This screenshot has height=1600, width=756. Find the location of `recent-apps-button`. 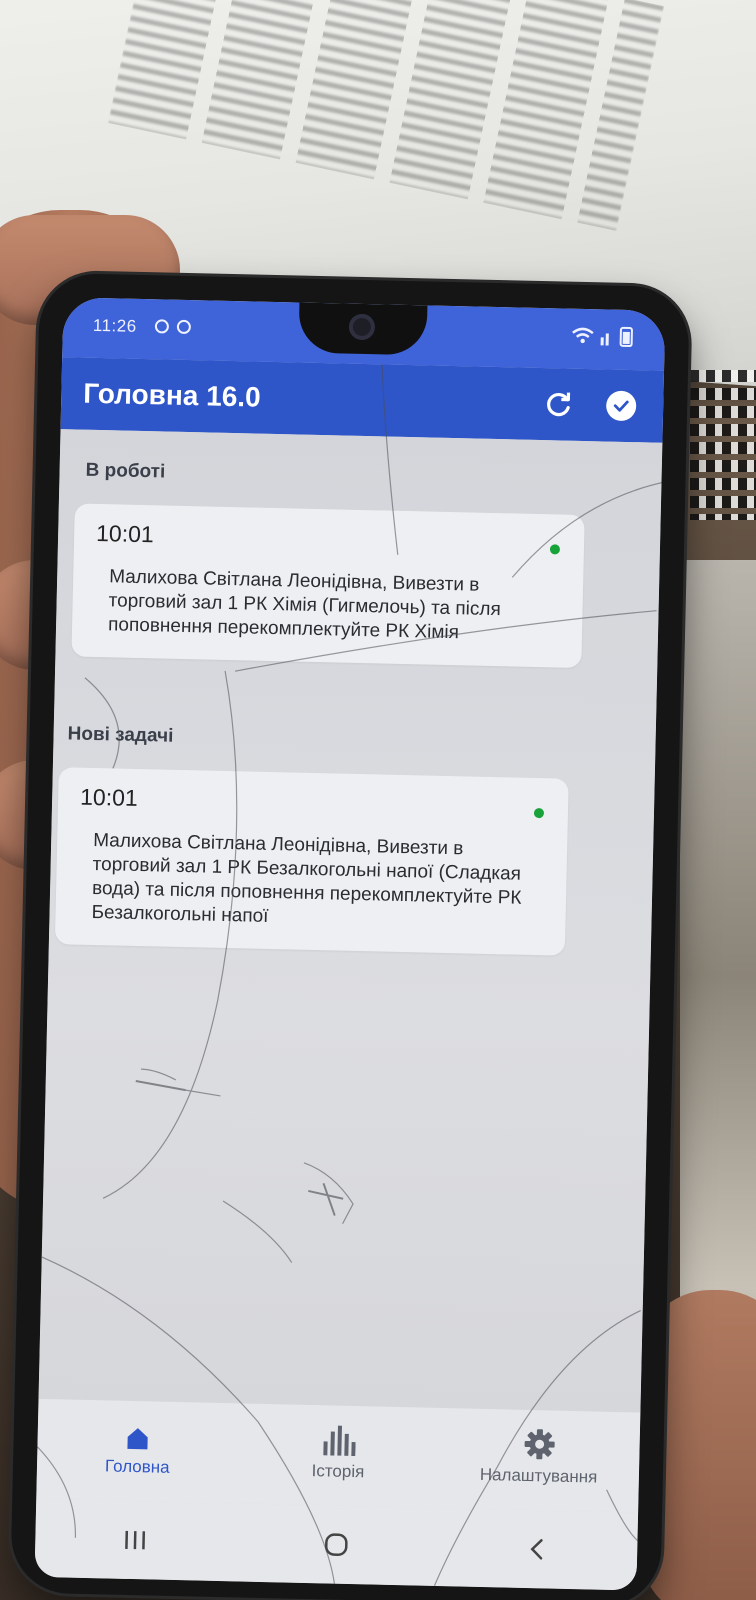

recent-apps-button is located at coordinates (135, 1539).